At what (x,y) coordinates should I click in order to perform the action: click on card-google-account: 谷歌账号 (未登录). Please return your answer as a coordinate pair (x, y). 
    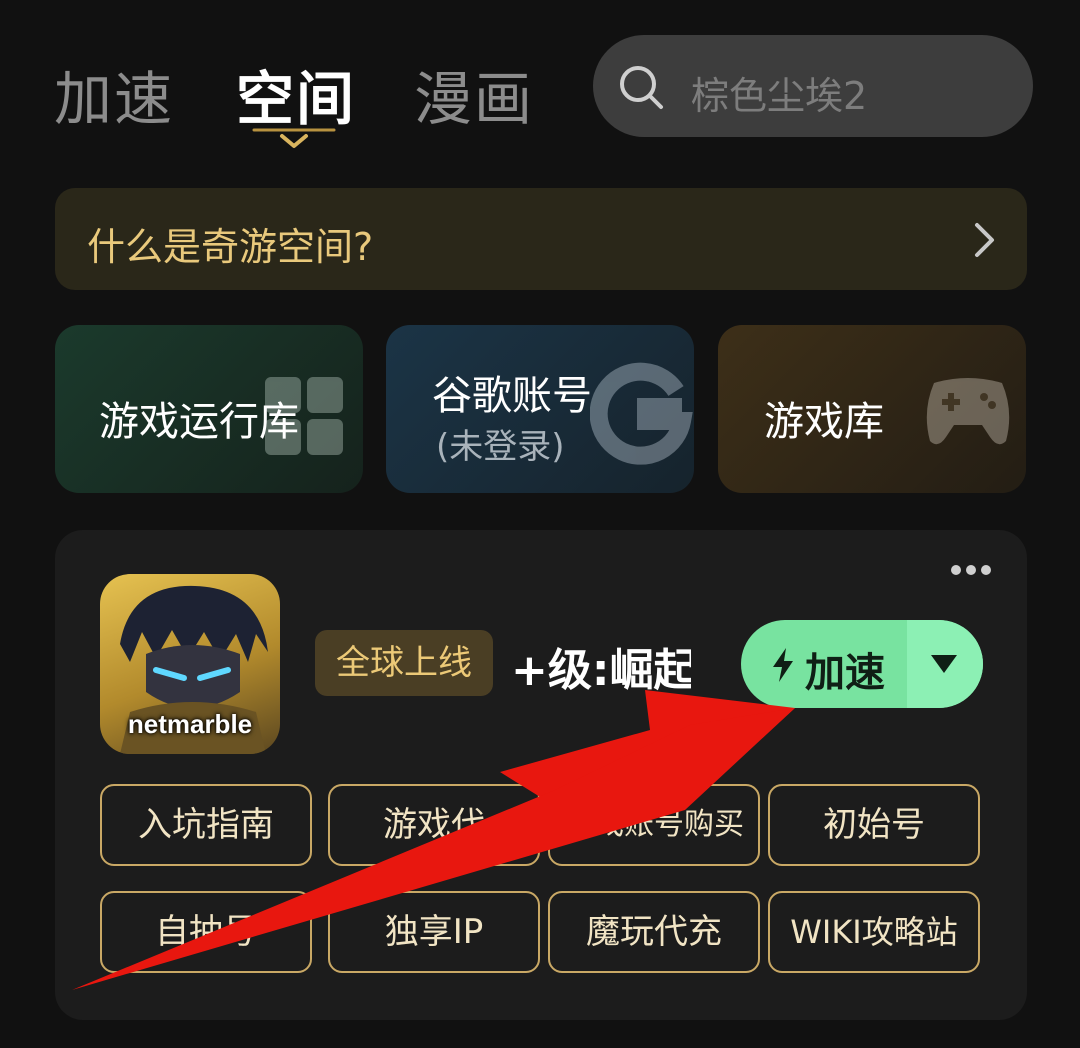
    Looking at the image, I should click on (540, 409).